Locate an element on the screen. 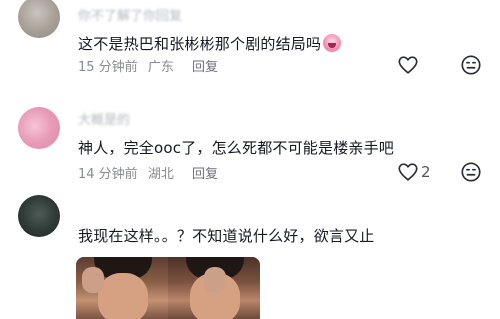 The height and width of the screenshot is (319, 500). like-count: 2 is located at coordinates (426, 172).